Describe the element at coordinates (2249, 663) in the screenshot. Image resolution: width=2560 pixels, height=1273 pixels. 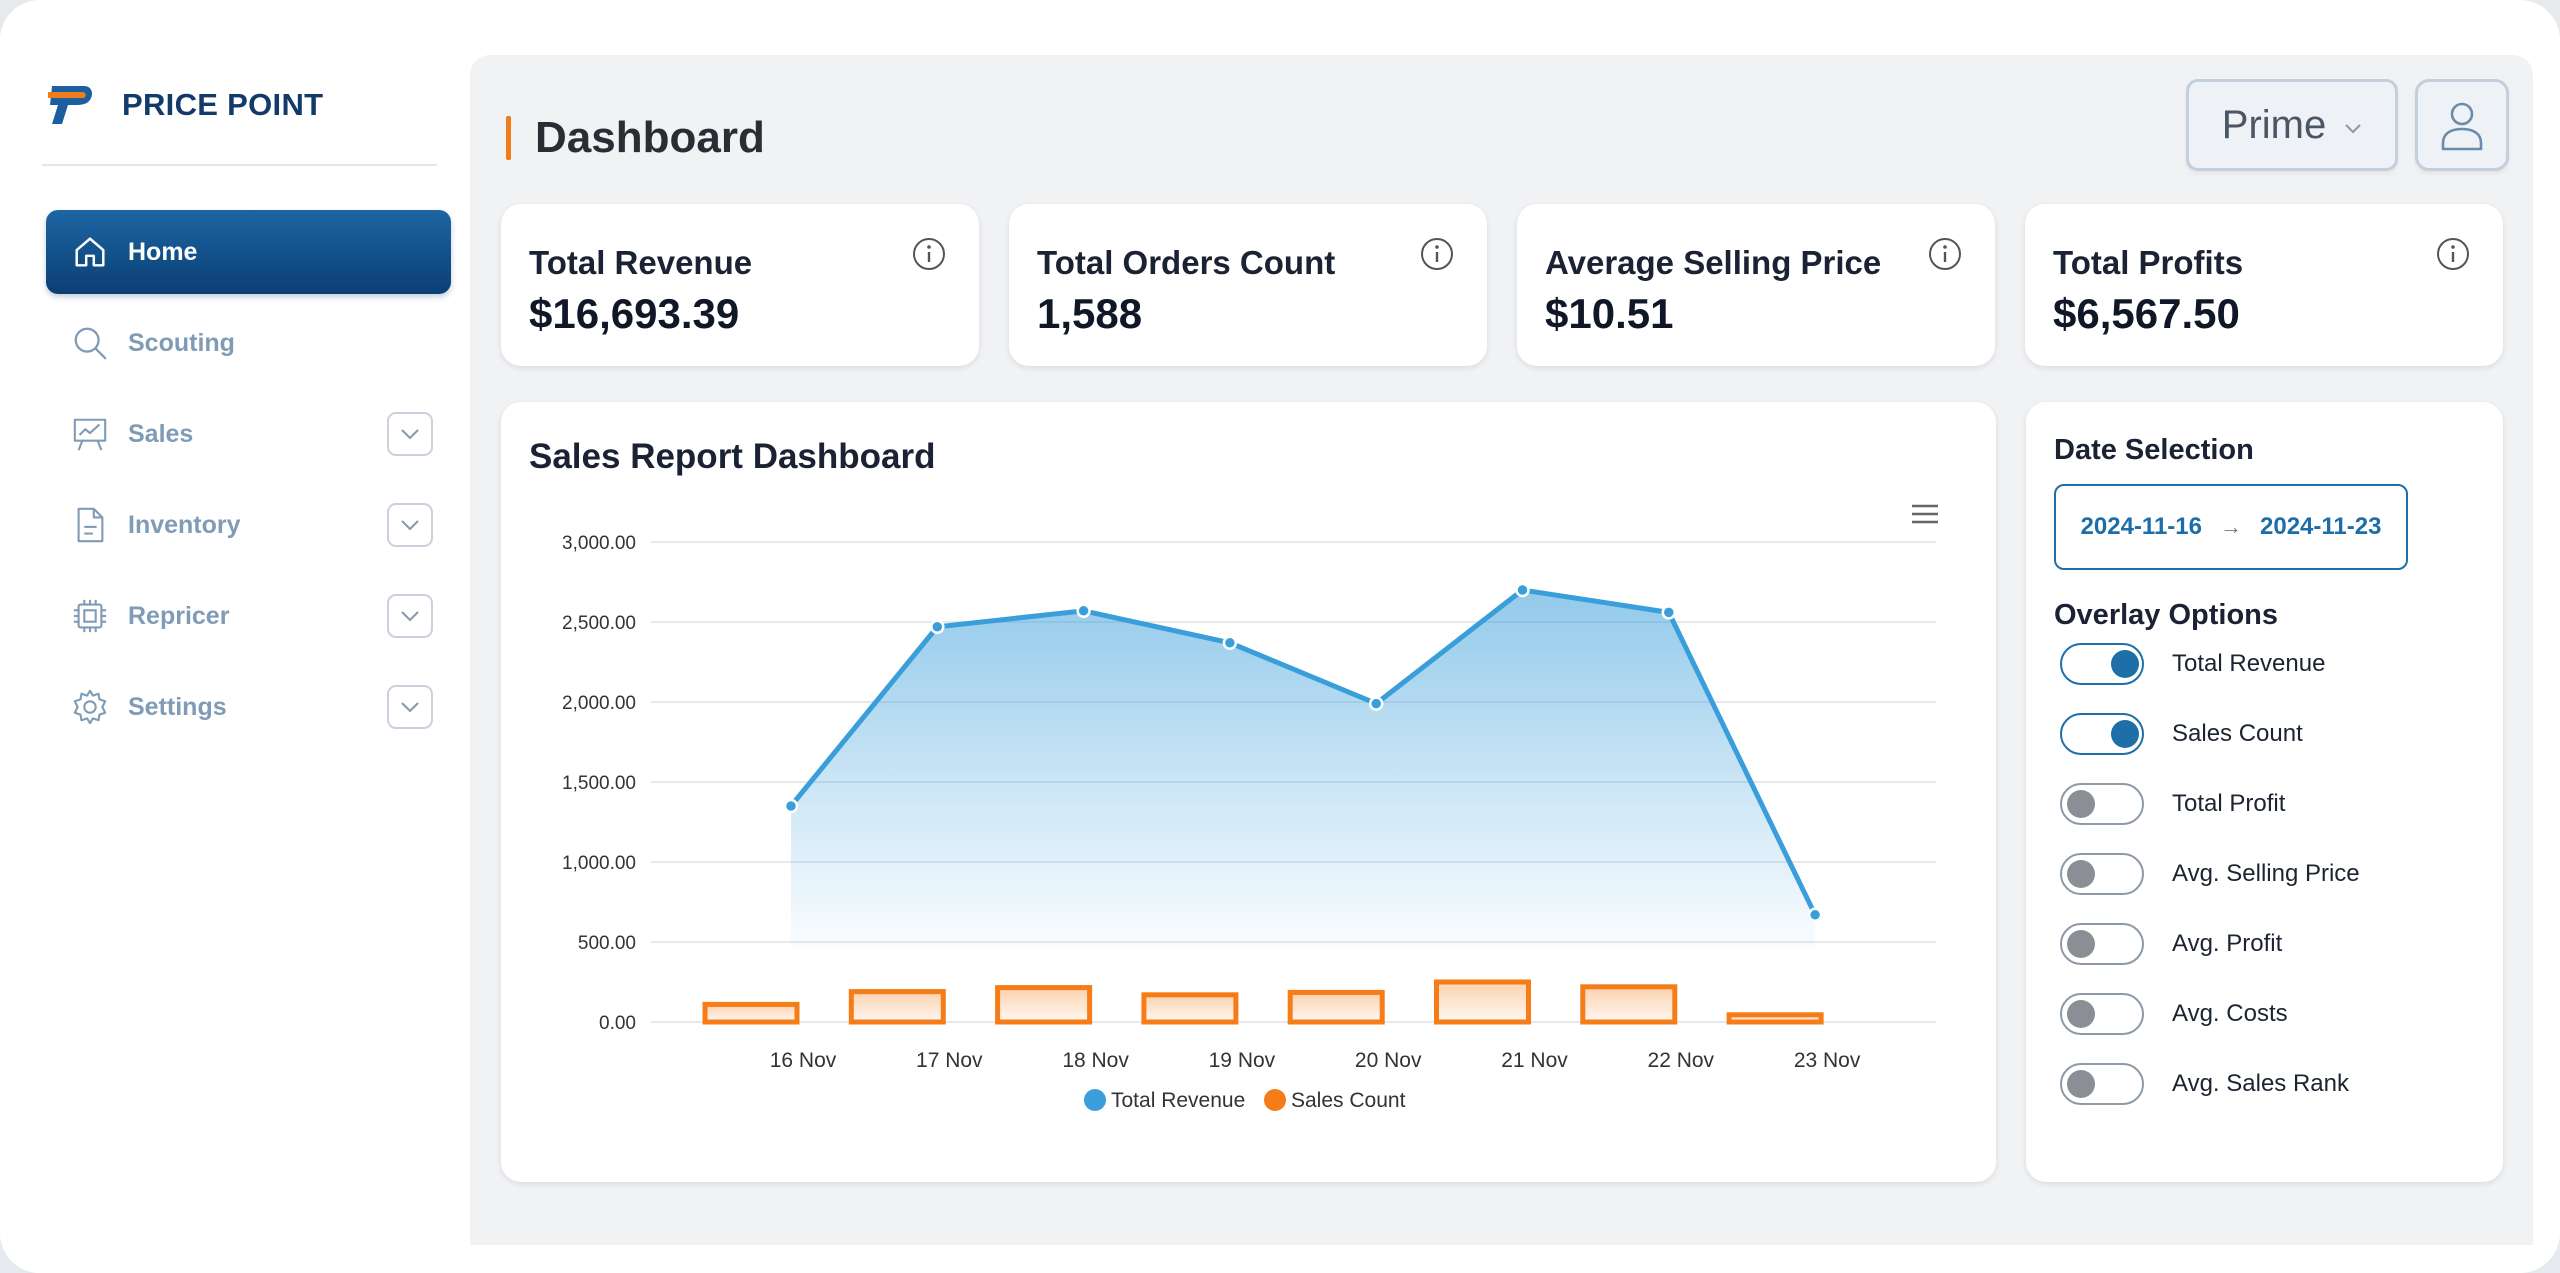
I see `overlay-option-label: Total Revenue` at that location.